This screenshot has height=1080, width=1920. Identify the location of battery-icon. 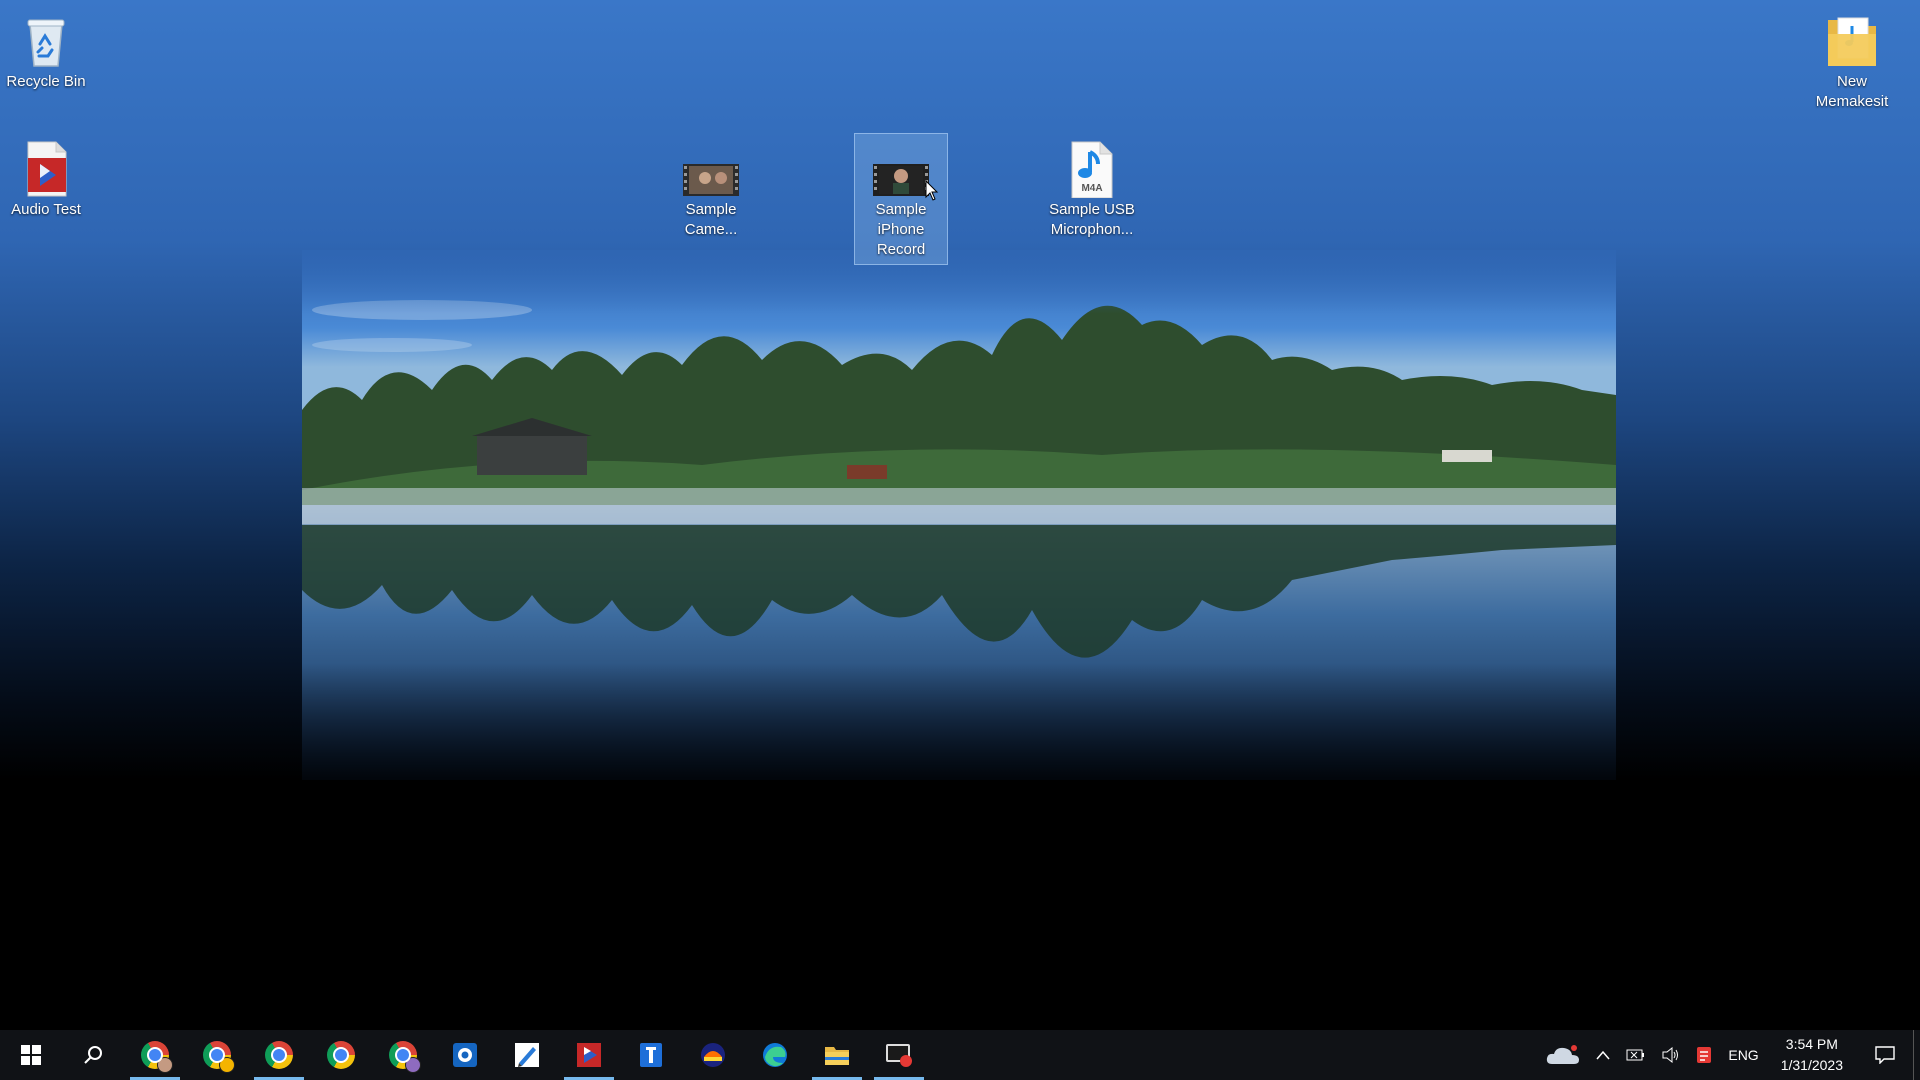
(1635, 1055).